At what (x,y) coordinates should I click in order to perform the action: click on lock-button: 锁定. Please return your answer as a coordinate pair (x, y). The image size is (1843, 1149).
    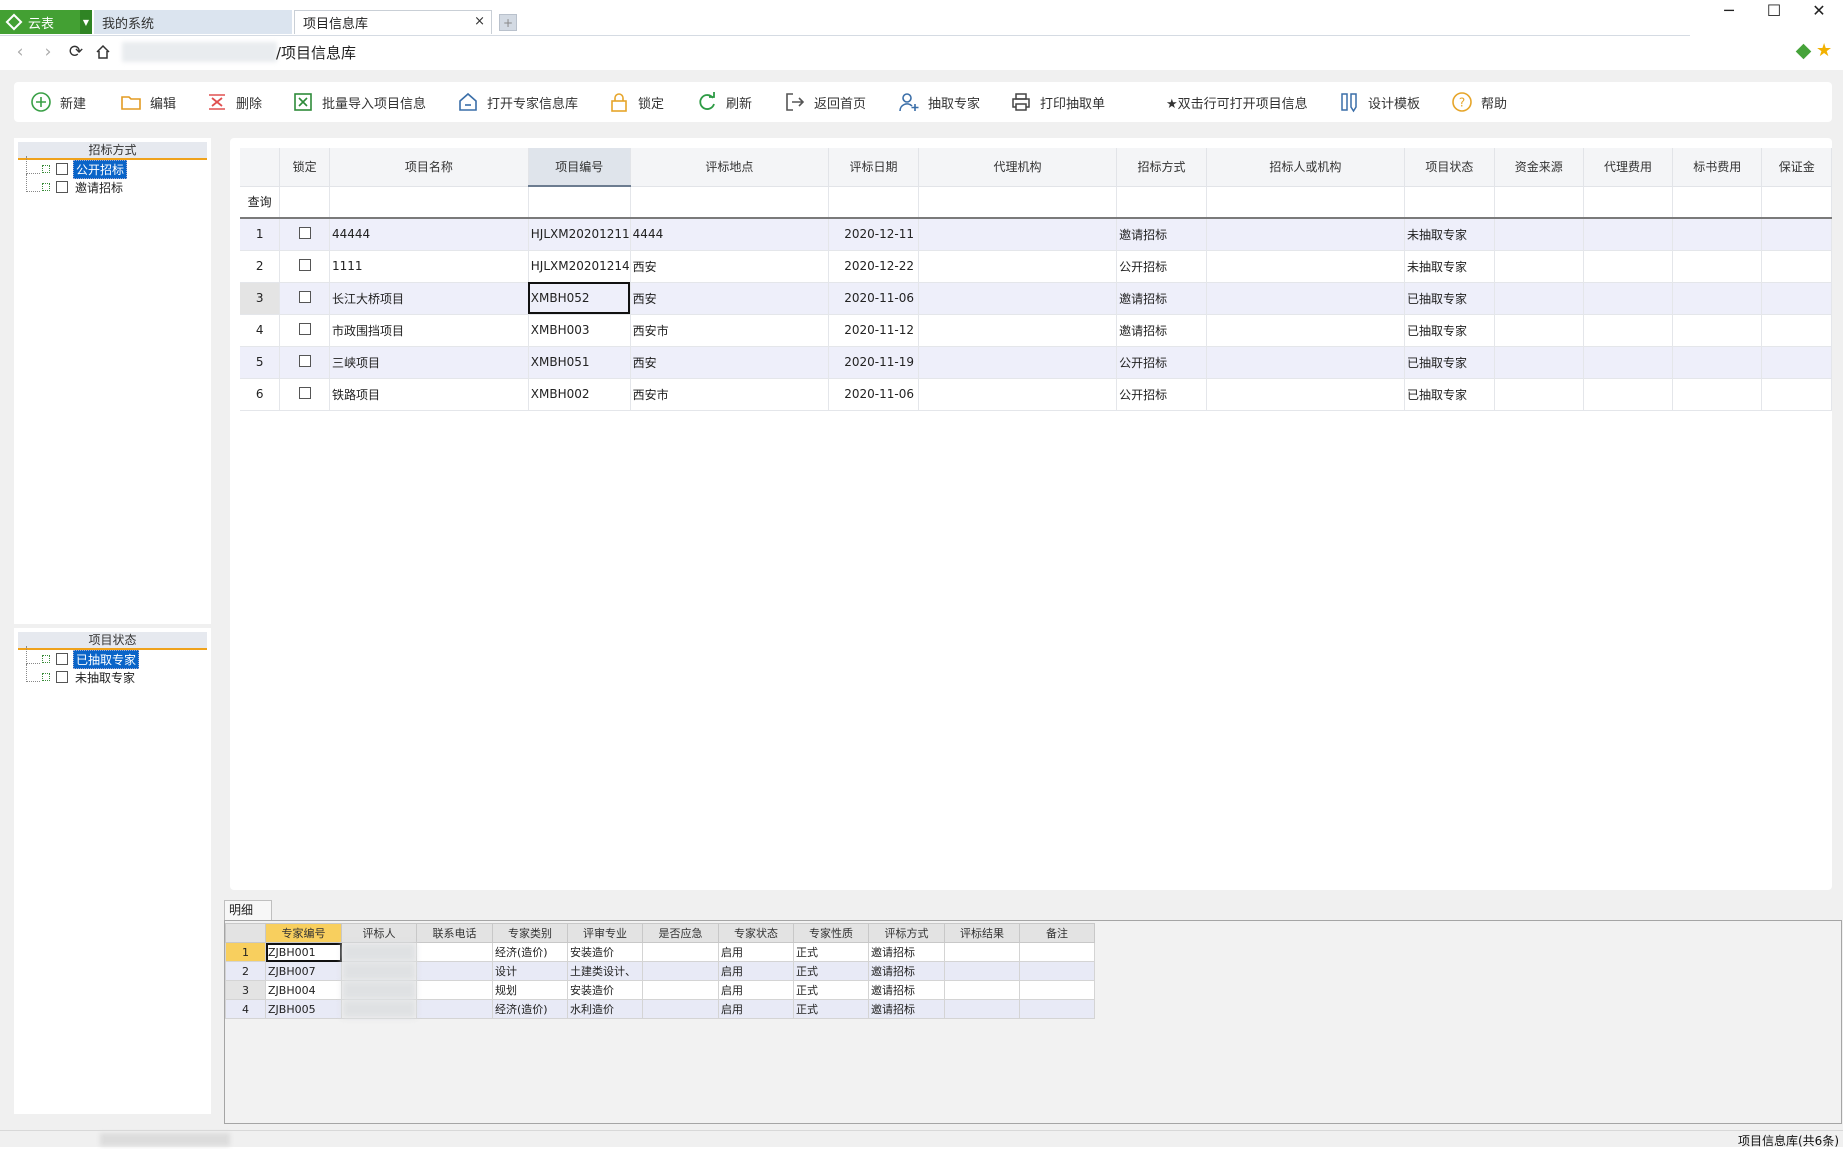
    Looking at the image, I should click on (636, 102).